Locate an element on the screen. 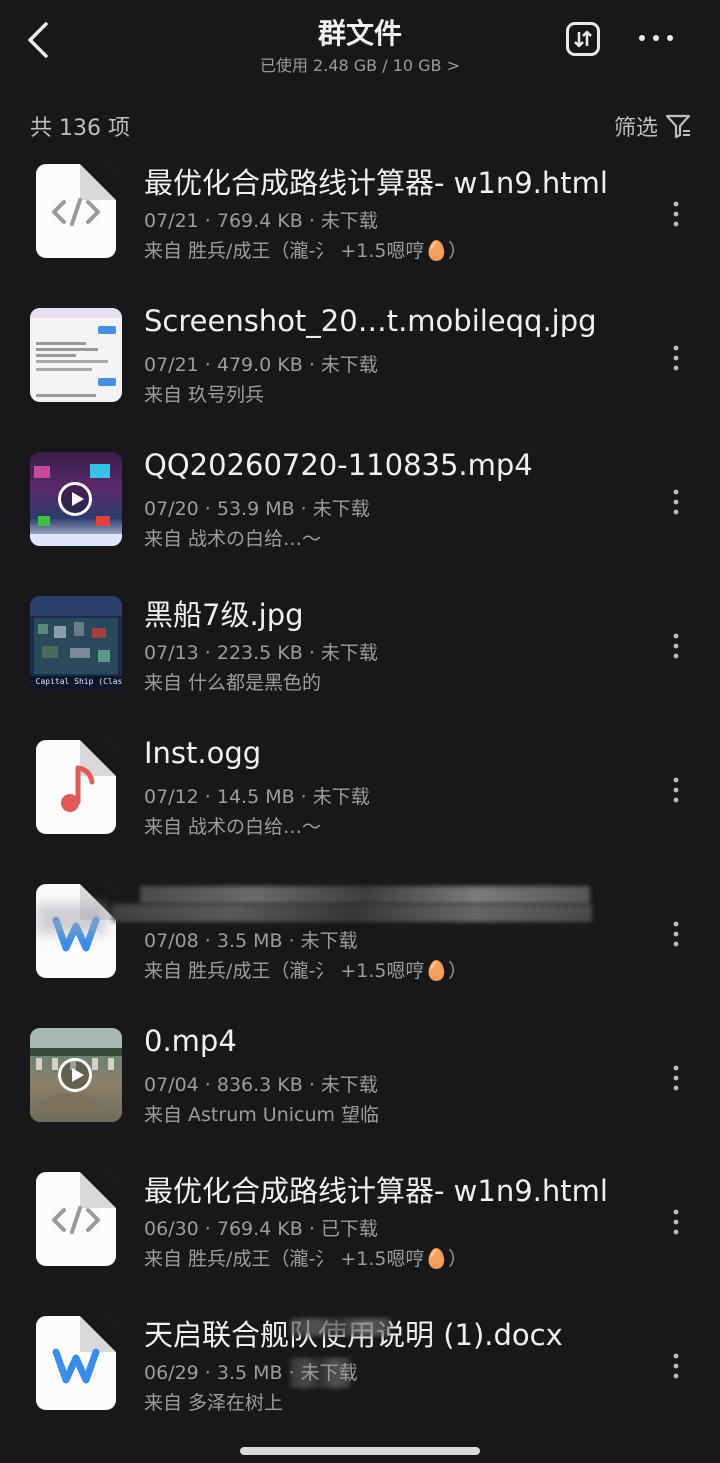 This screenshot has height=1463, width=720. file-uploader: 来自 玖号列兵 is located at coordinates (204, 395).